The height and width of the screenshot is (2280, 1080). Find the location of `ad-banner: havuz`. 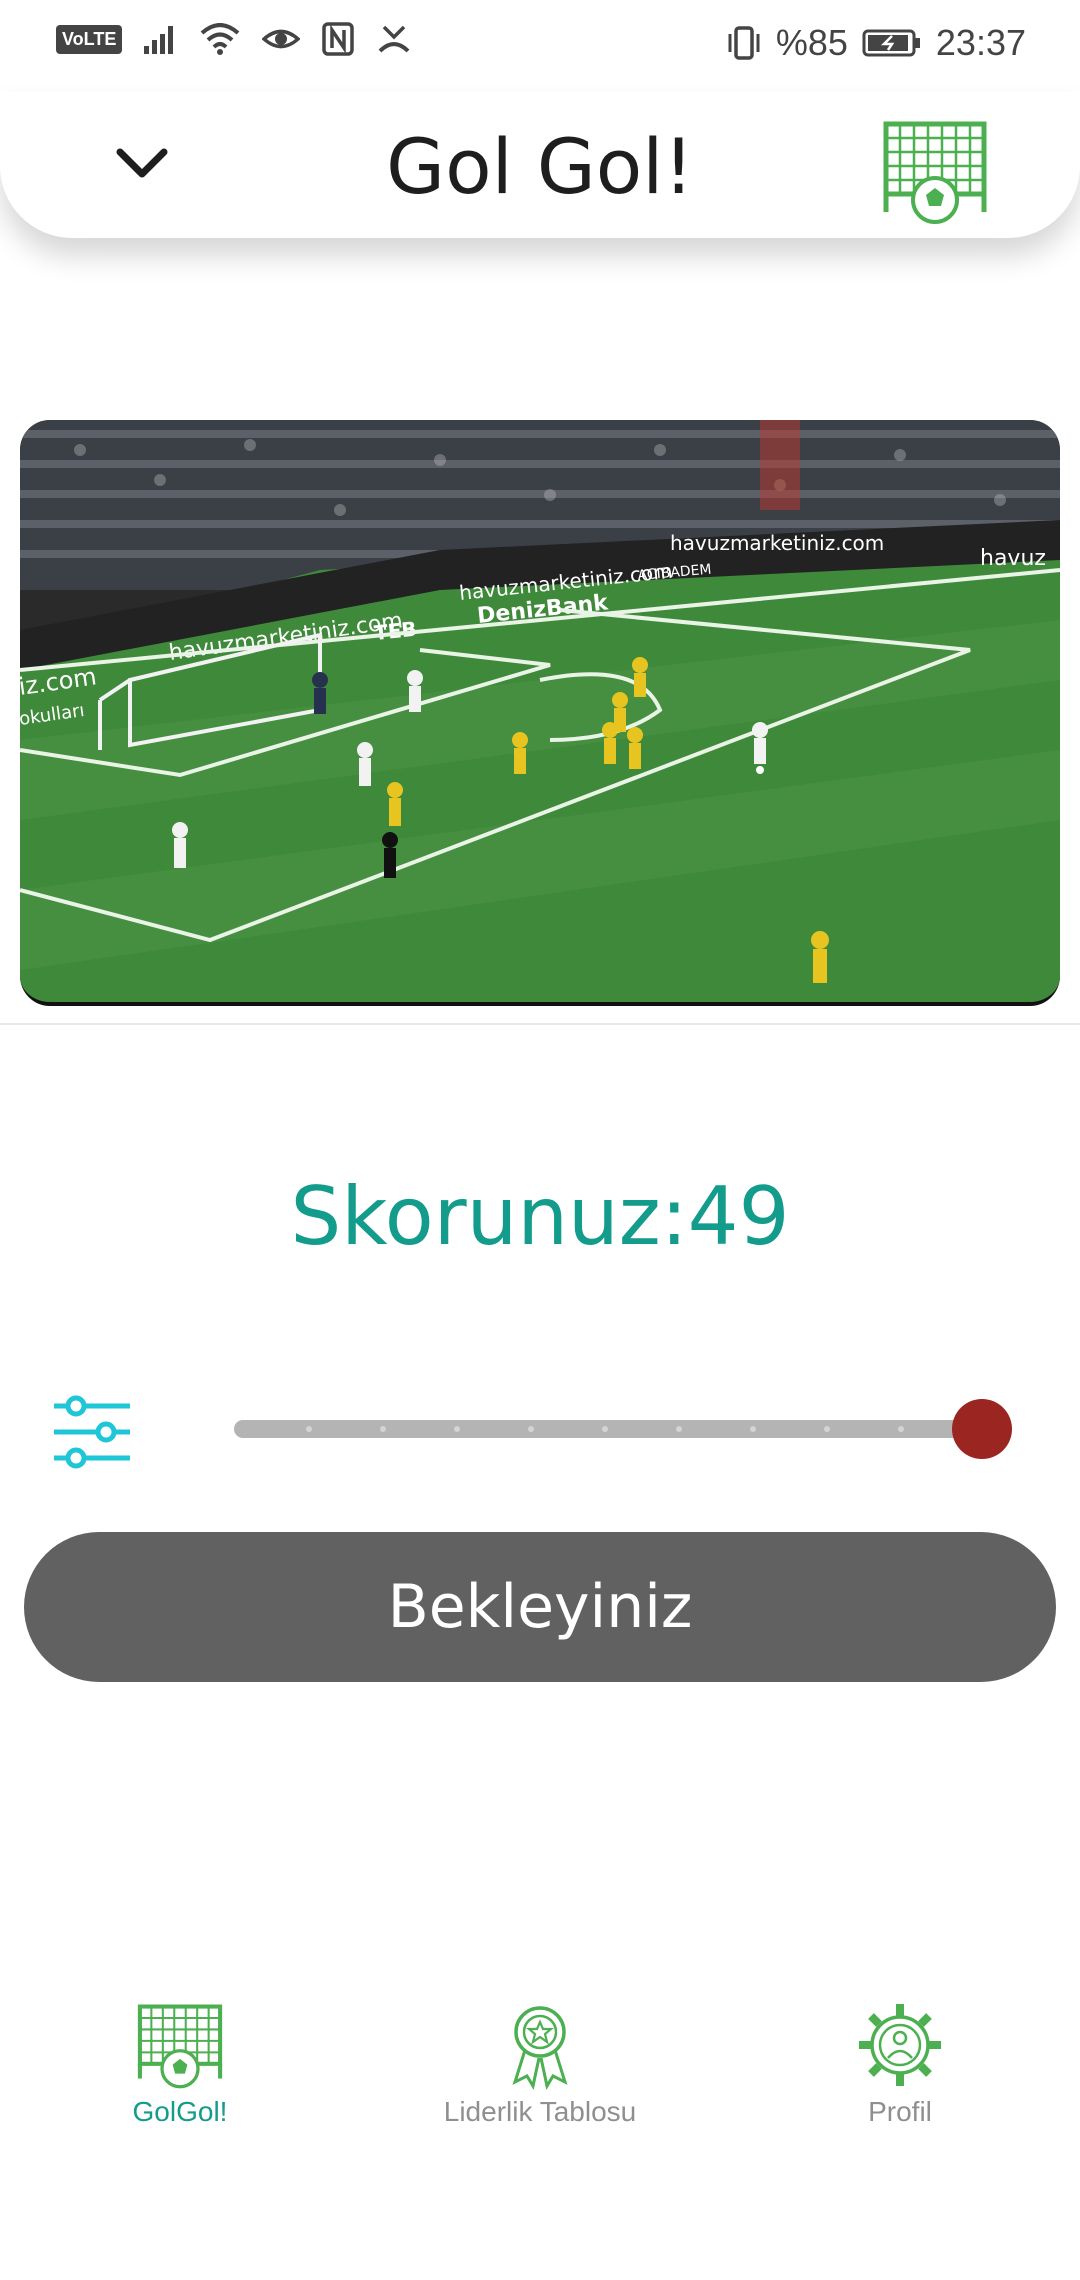

ad-banner: havuz is located at coordinates (1013, 558).